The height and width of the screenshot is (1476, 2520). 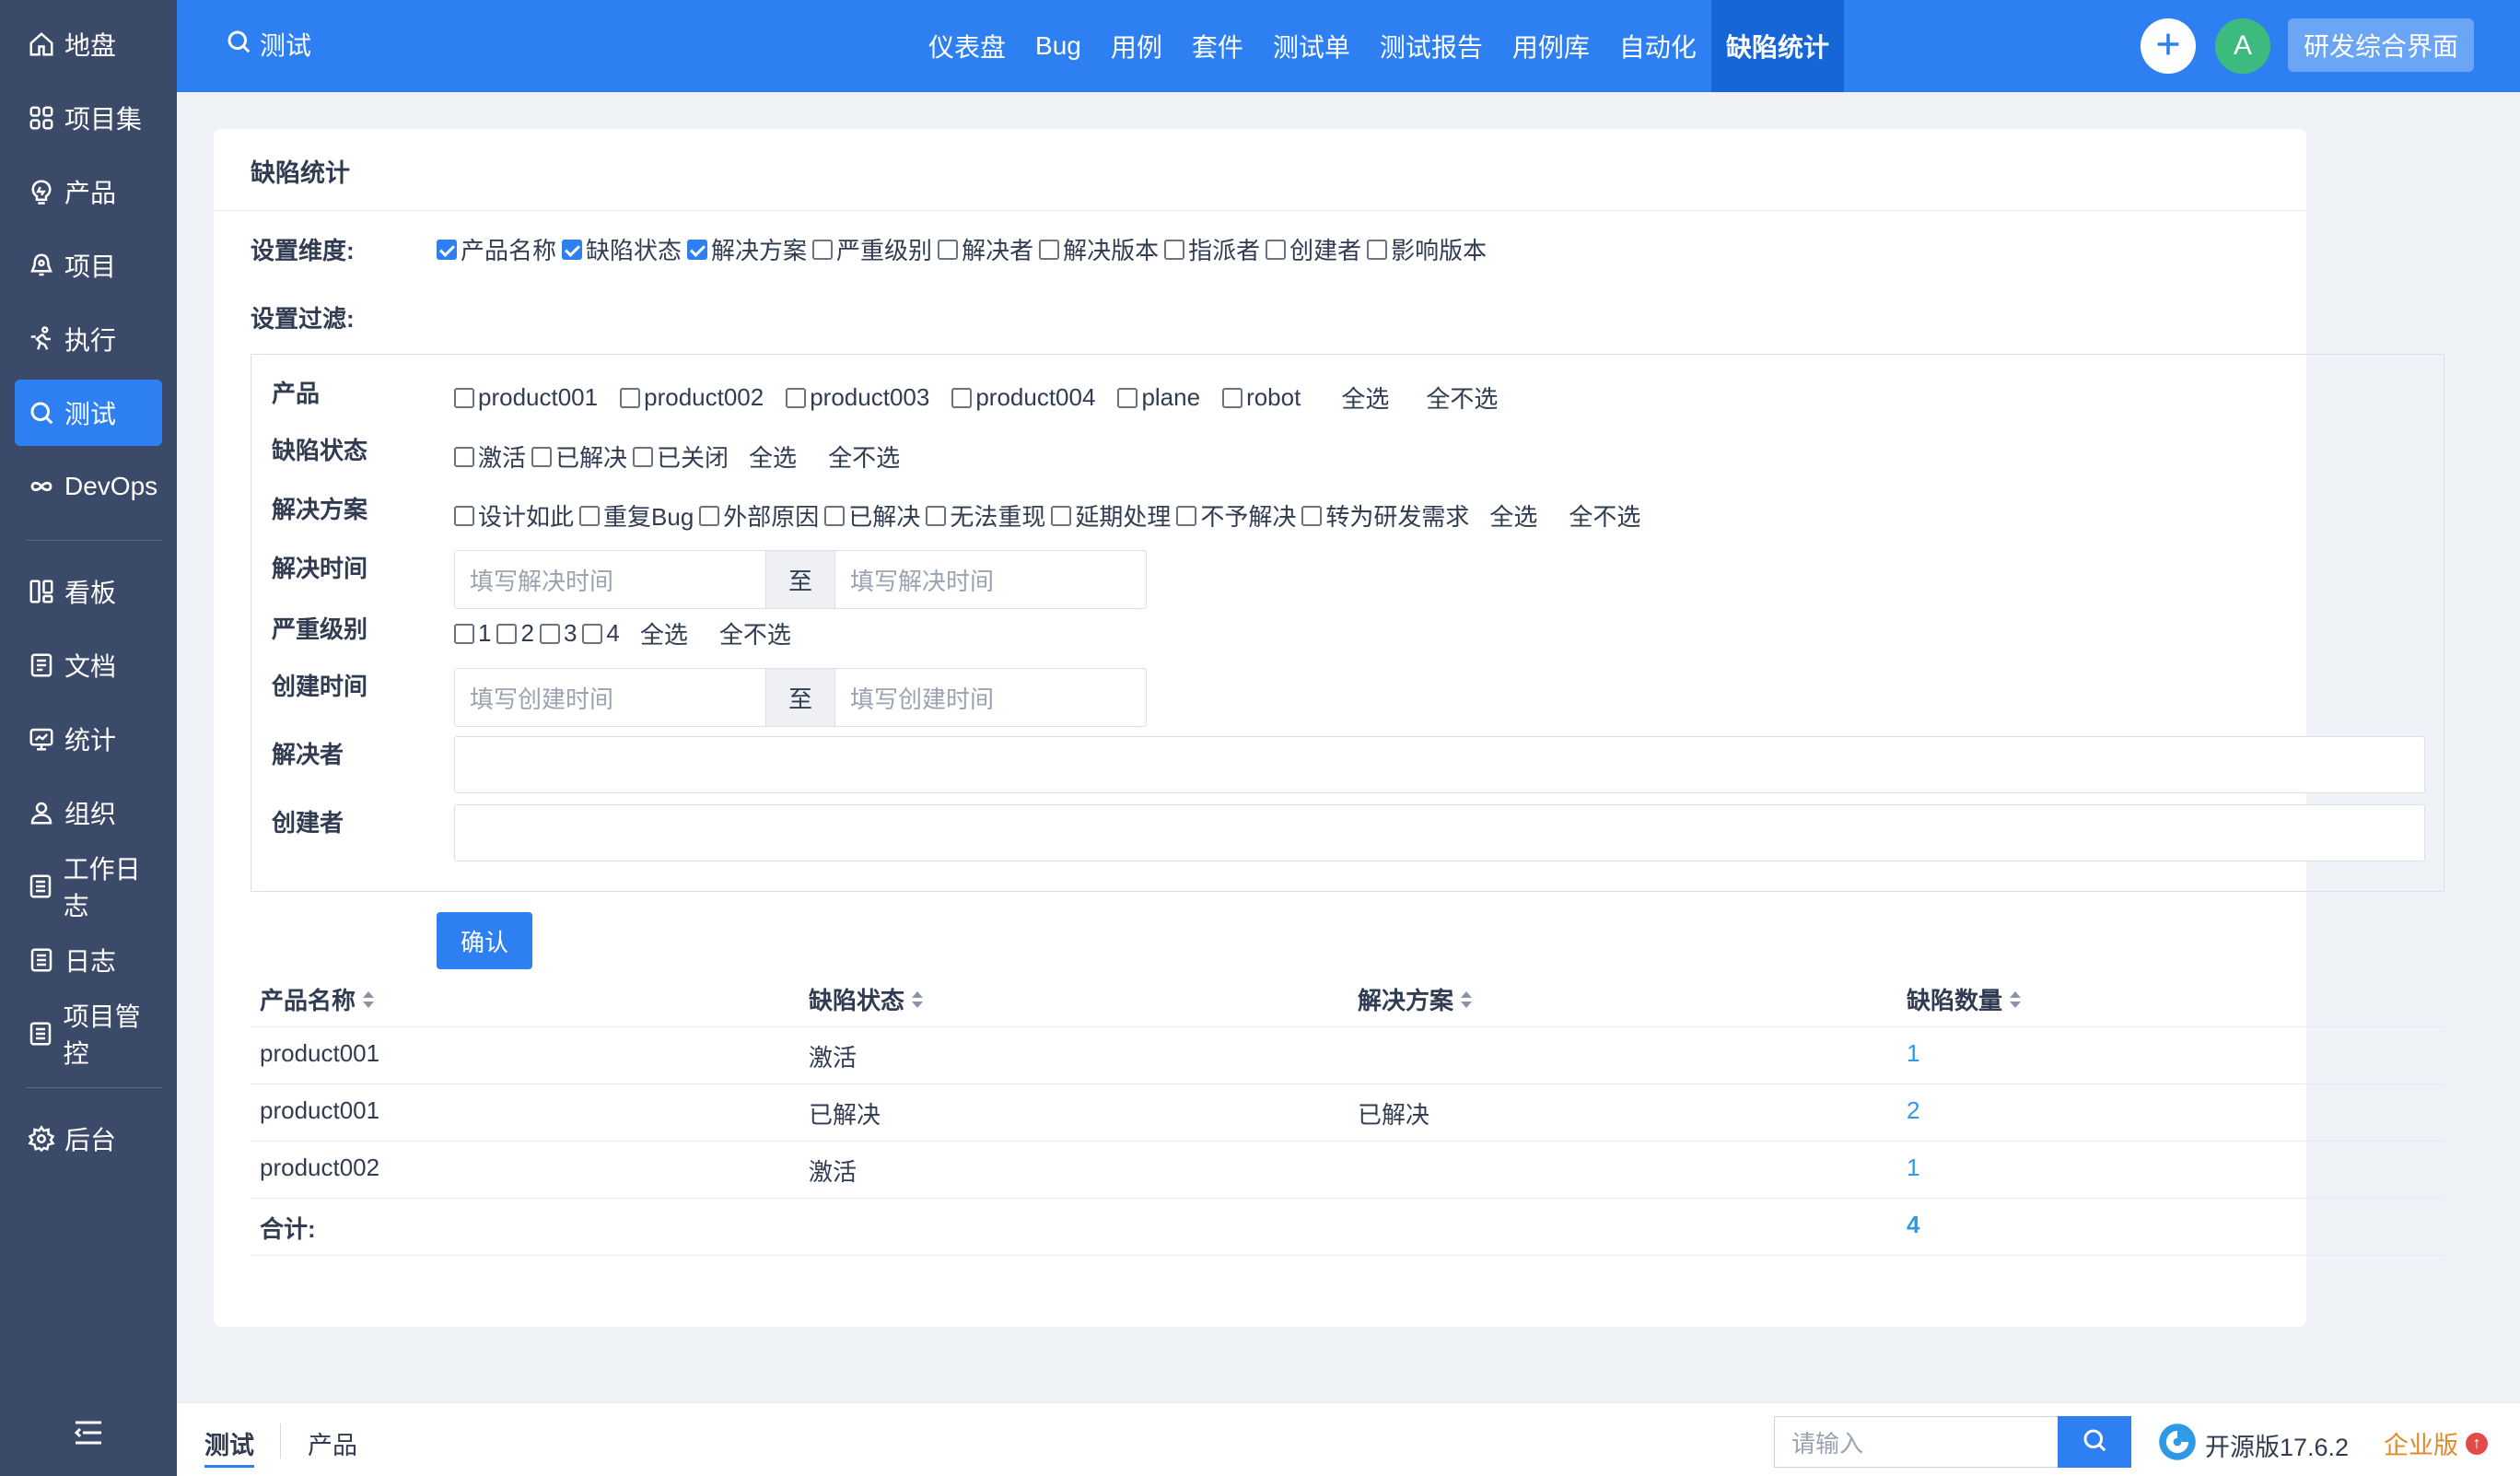 I want to click on severity-select-none-link: 全不选, so click(x=755, y=633).